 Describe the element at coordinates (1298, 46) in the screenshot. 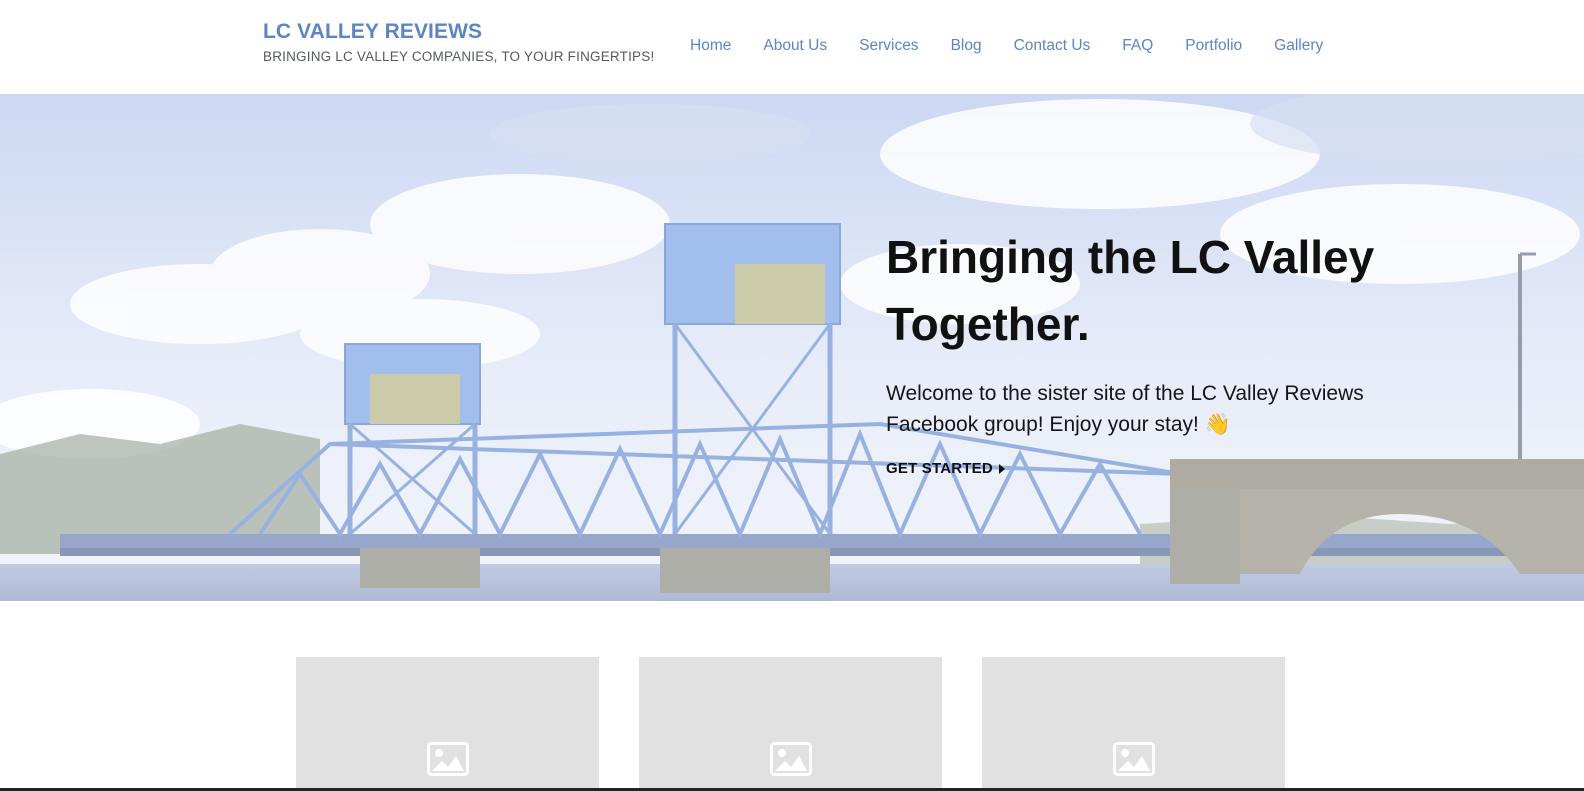

I see `nav-item-gallery: Gallery` at that location.